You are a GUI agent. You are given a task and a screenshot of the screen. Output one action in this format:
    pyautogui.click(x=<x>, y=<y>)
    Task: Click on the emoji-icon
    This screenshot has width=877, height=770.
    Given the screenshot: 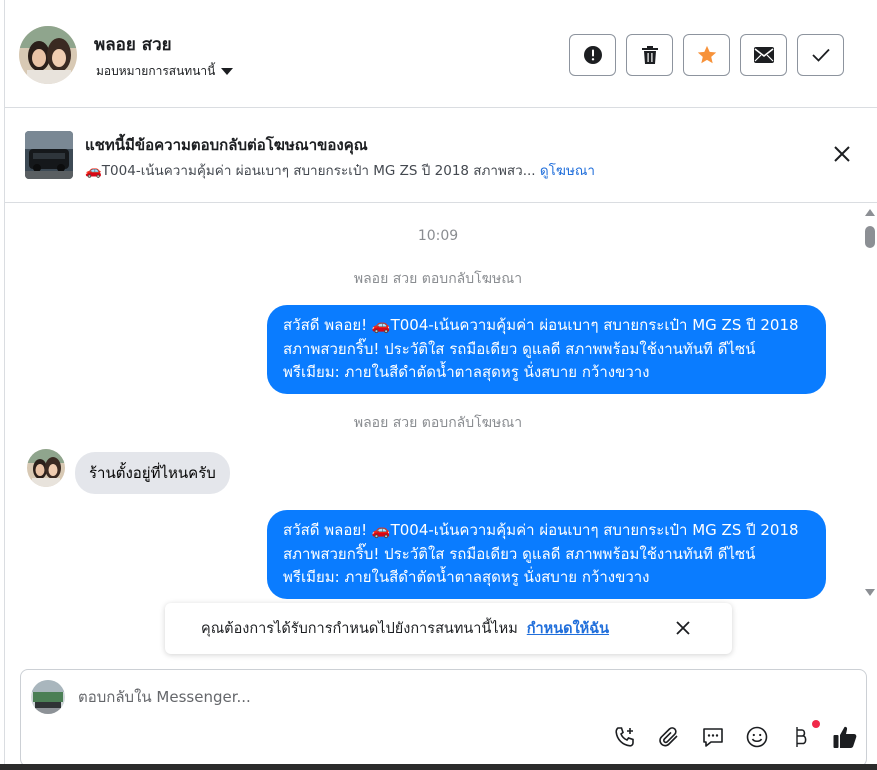 What is the action you would take?
    pyautogui.click(x=757, y=737)
    